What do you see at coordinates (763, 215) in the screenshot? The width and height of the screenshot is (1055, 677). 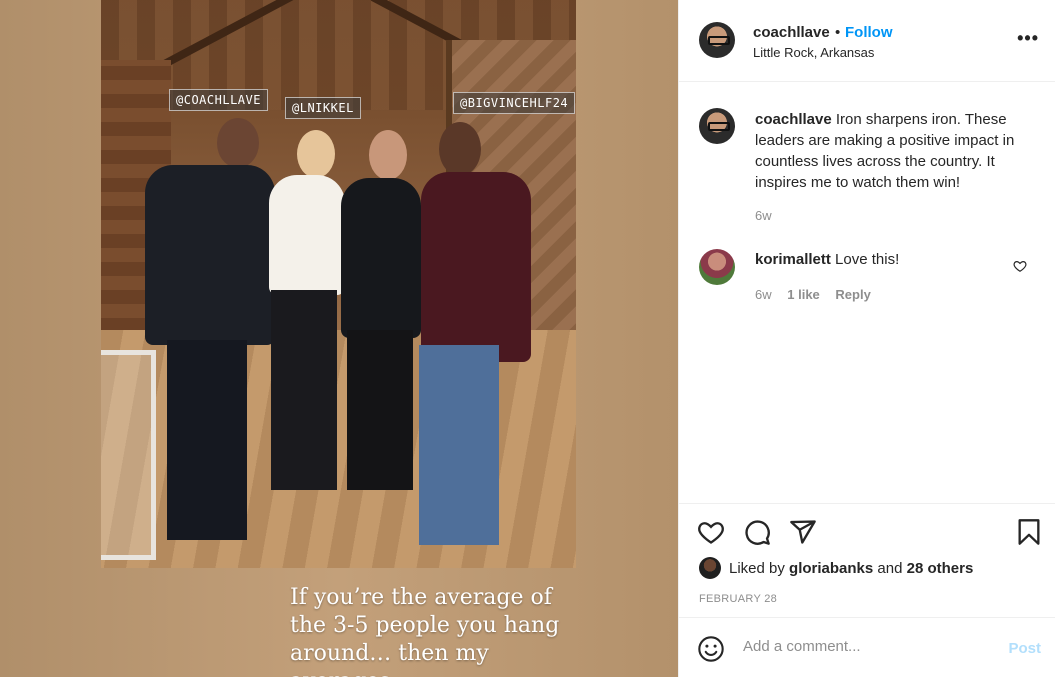 I see `caption-time: 6w` at bounding box center [763, 215].